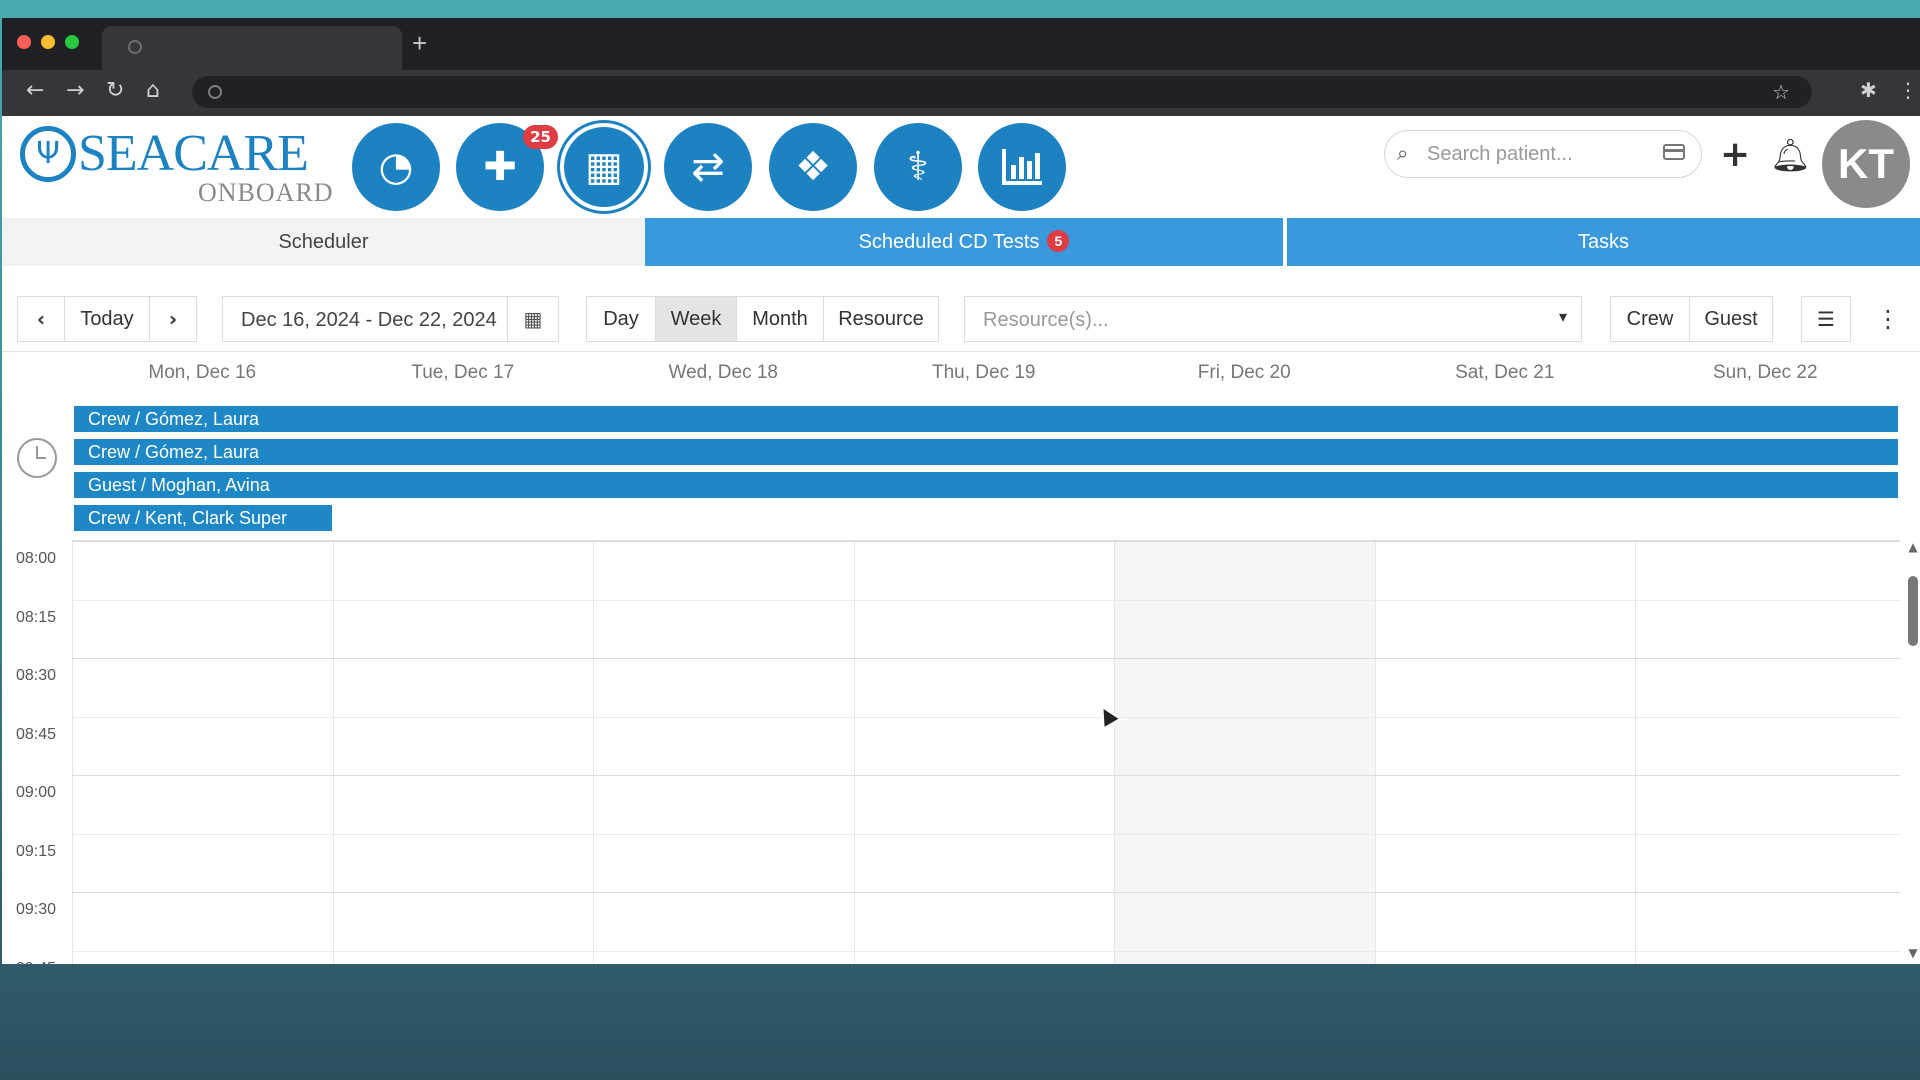 The image size is (1920, 1080). What do you see at coordinates (115, 90) in the screenshot?
I see `reload-icon: ↻` at bounding box center [115, 90].